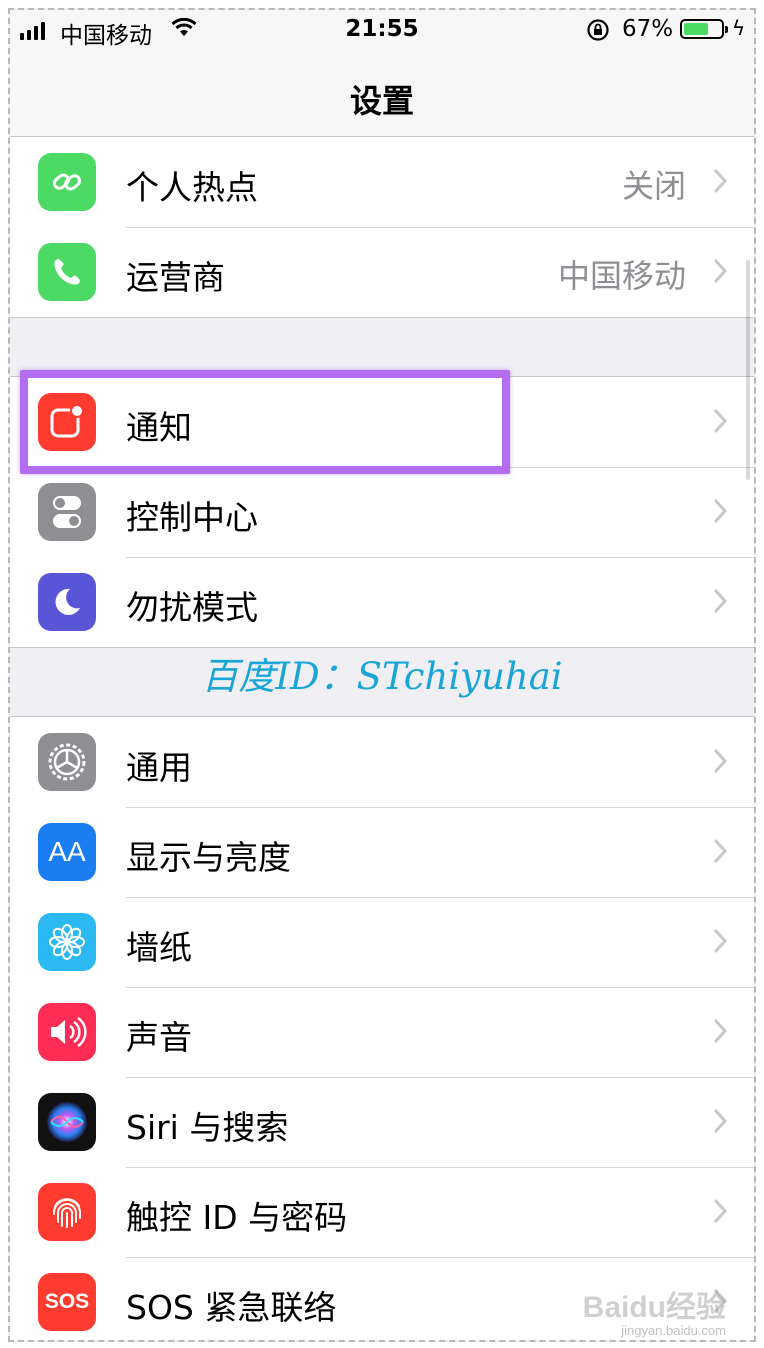 The image size is (764, 1348). What do you see at coordinates (382, 942) in the screenshot?
I see `settings-row-wallpaper: 墙纸` at bounding box center [382, 942].